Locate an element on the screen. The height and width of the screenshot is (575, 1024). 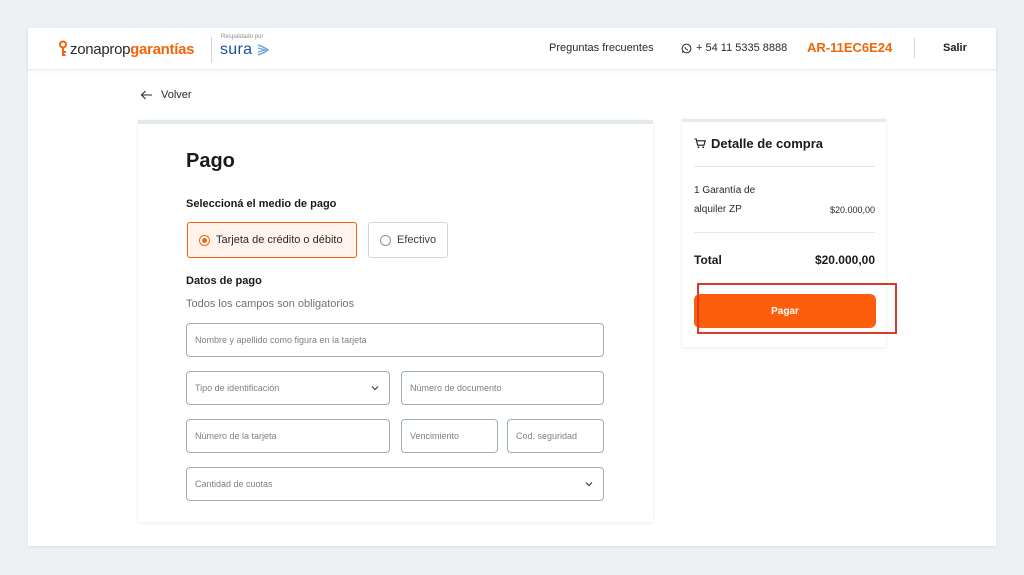
whatsapp-icon is located at coordinates (686, 48).